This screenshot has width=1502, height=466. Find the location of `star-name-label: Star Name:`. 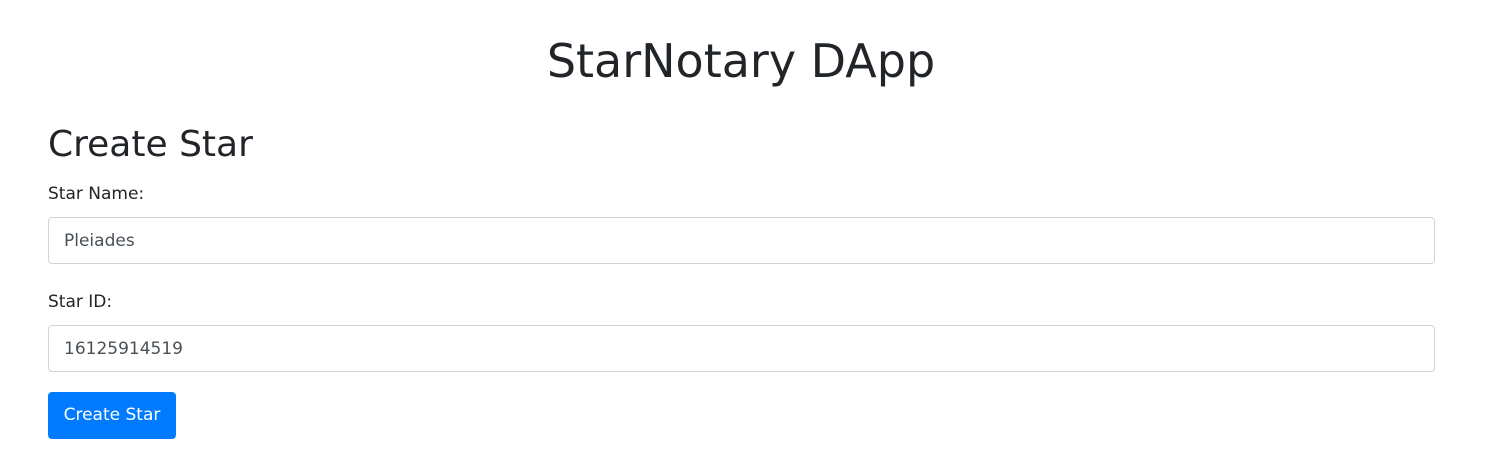

star-name-label: Star Name: is located at coordinates (96, 194).